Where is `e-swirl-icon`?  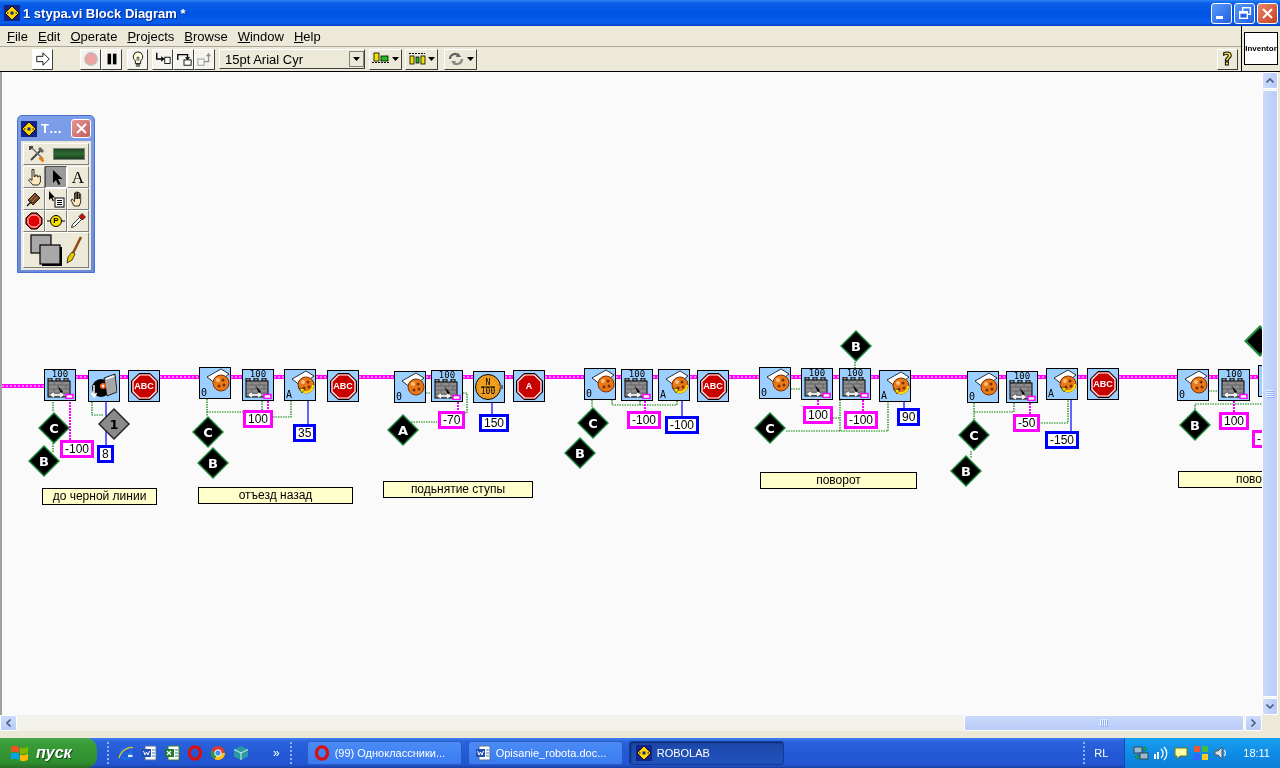
e-swirl-icon is located at coordinates (126, 753).